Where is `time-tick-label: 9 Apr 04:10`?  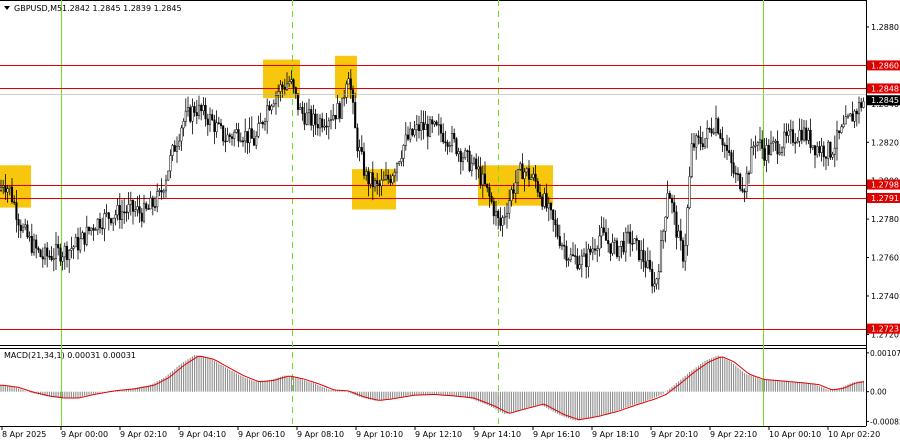
time-tick-label: 9 Apr 04:10 is located at coordinates (202, 434).